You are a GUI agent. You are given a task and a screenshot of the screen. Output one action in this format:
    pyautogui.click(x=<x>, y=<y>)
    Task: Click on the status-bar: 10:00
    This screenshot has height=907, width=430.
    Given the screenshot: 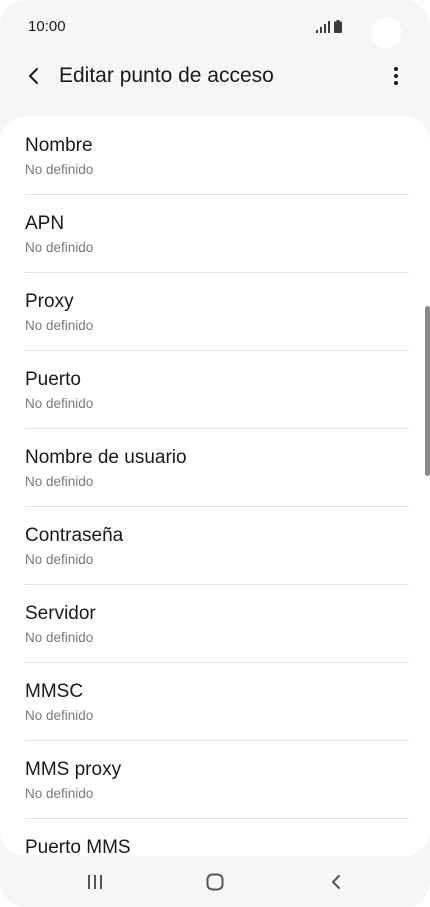 What is the action you would take?
    pyautogui.click(x=215, y=28)
    